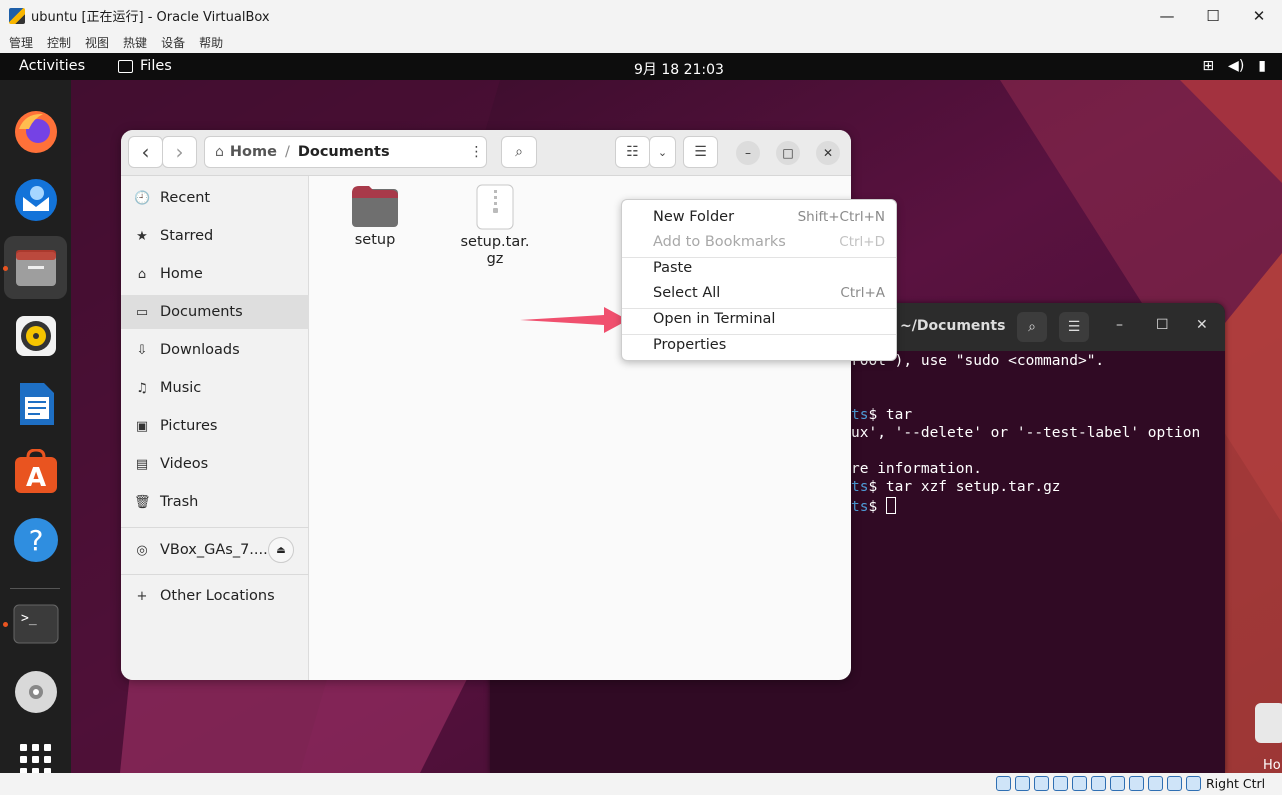  What do you see at coordinates (1079, 783) in the screenshot?
I see `usb-icon` at bounding box center [1079, 783].